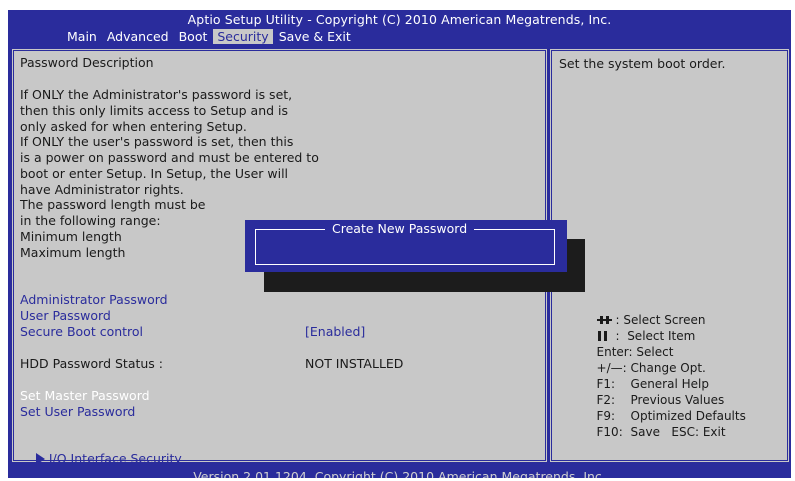  Describe the element at coordinates (94, 299) in the screenshot. I see `administrator-password-item: Administrator Password` at that location.